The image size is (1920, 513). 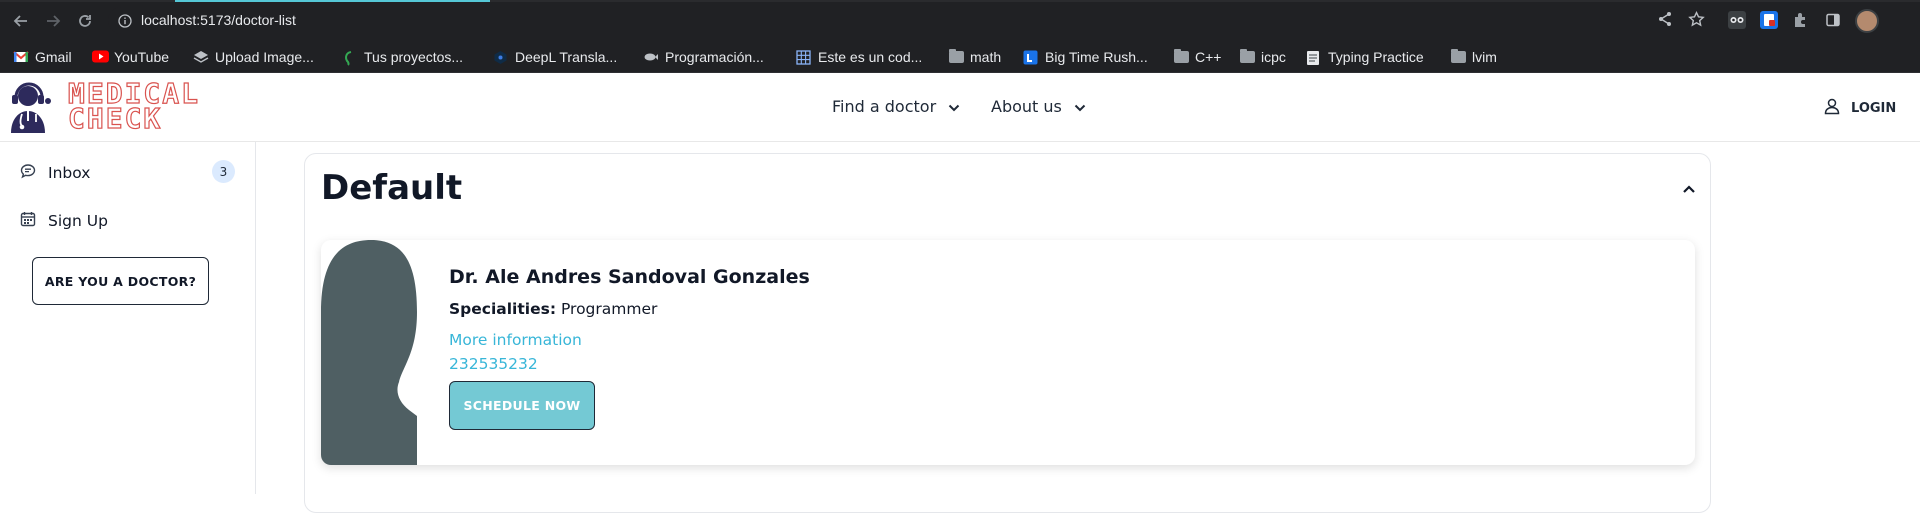 I want to click on extensions-puzzle-icon, so click(x=1801, y=20).